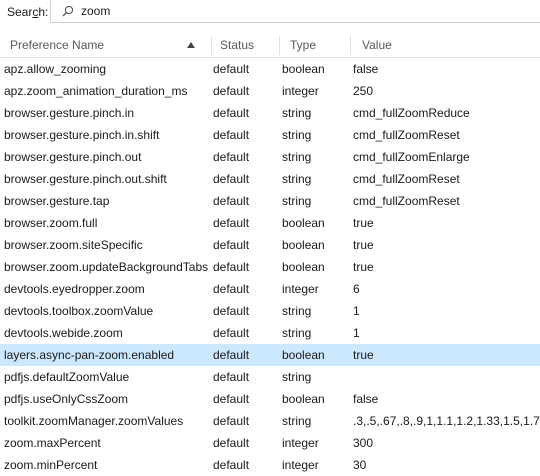 This screenshot has height=476, width=540. I want to click on preference-name-cell: zoom.minPercent, so click(51, 465).